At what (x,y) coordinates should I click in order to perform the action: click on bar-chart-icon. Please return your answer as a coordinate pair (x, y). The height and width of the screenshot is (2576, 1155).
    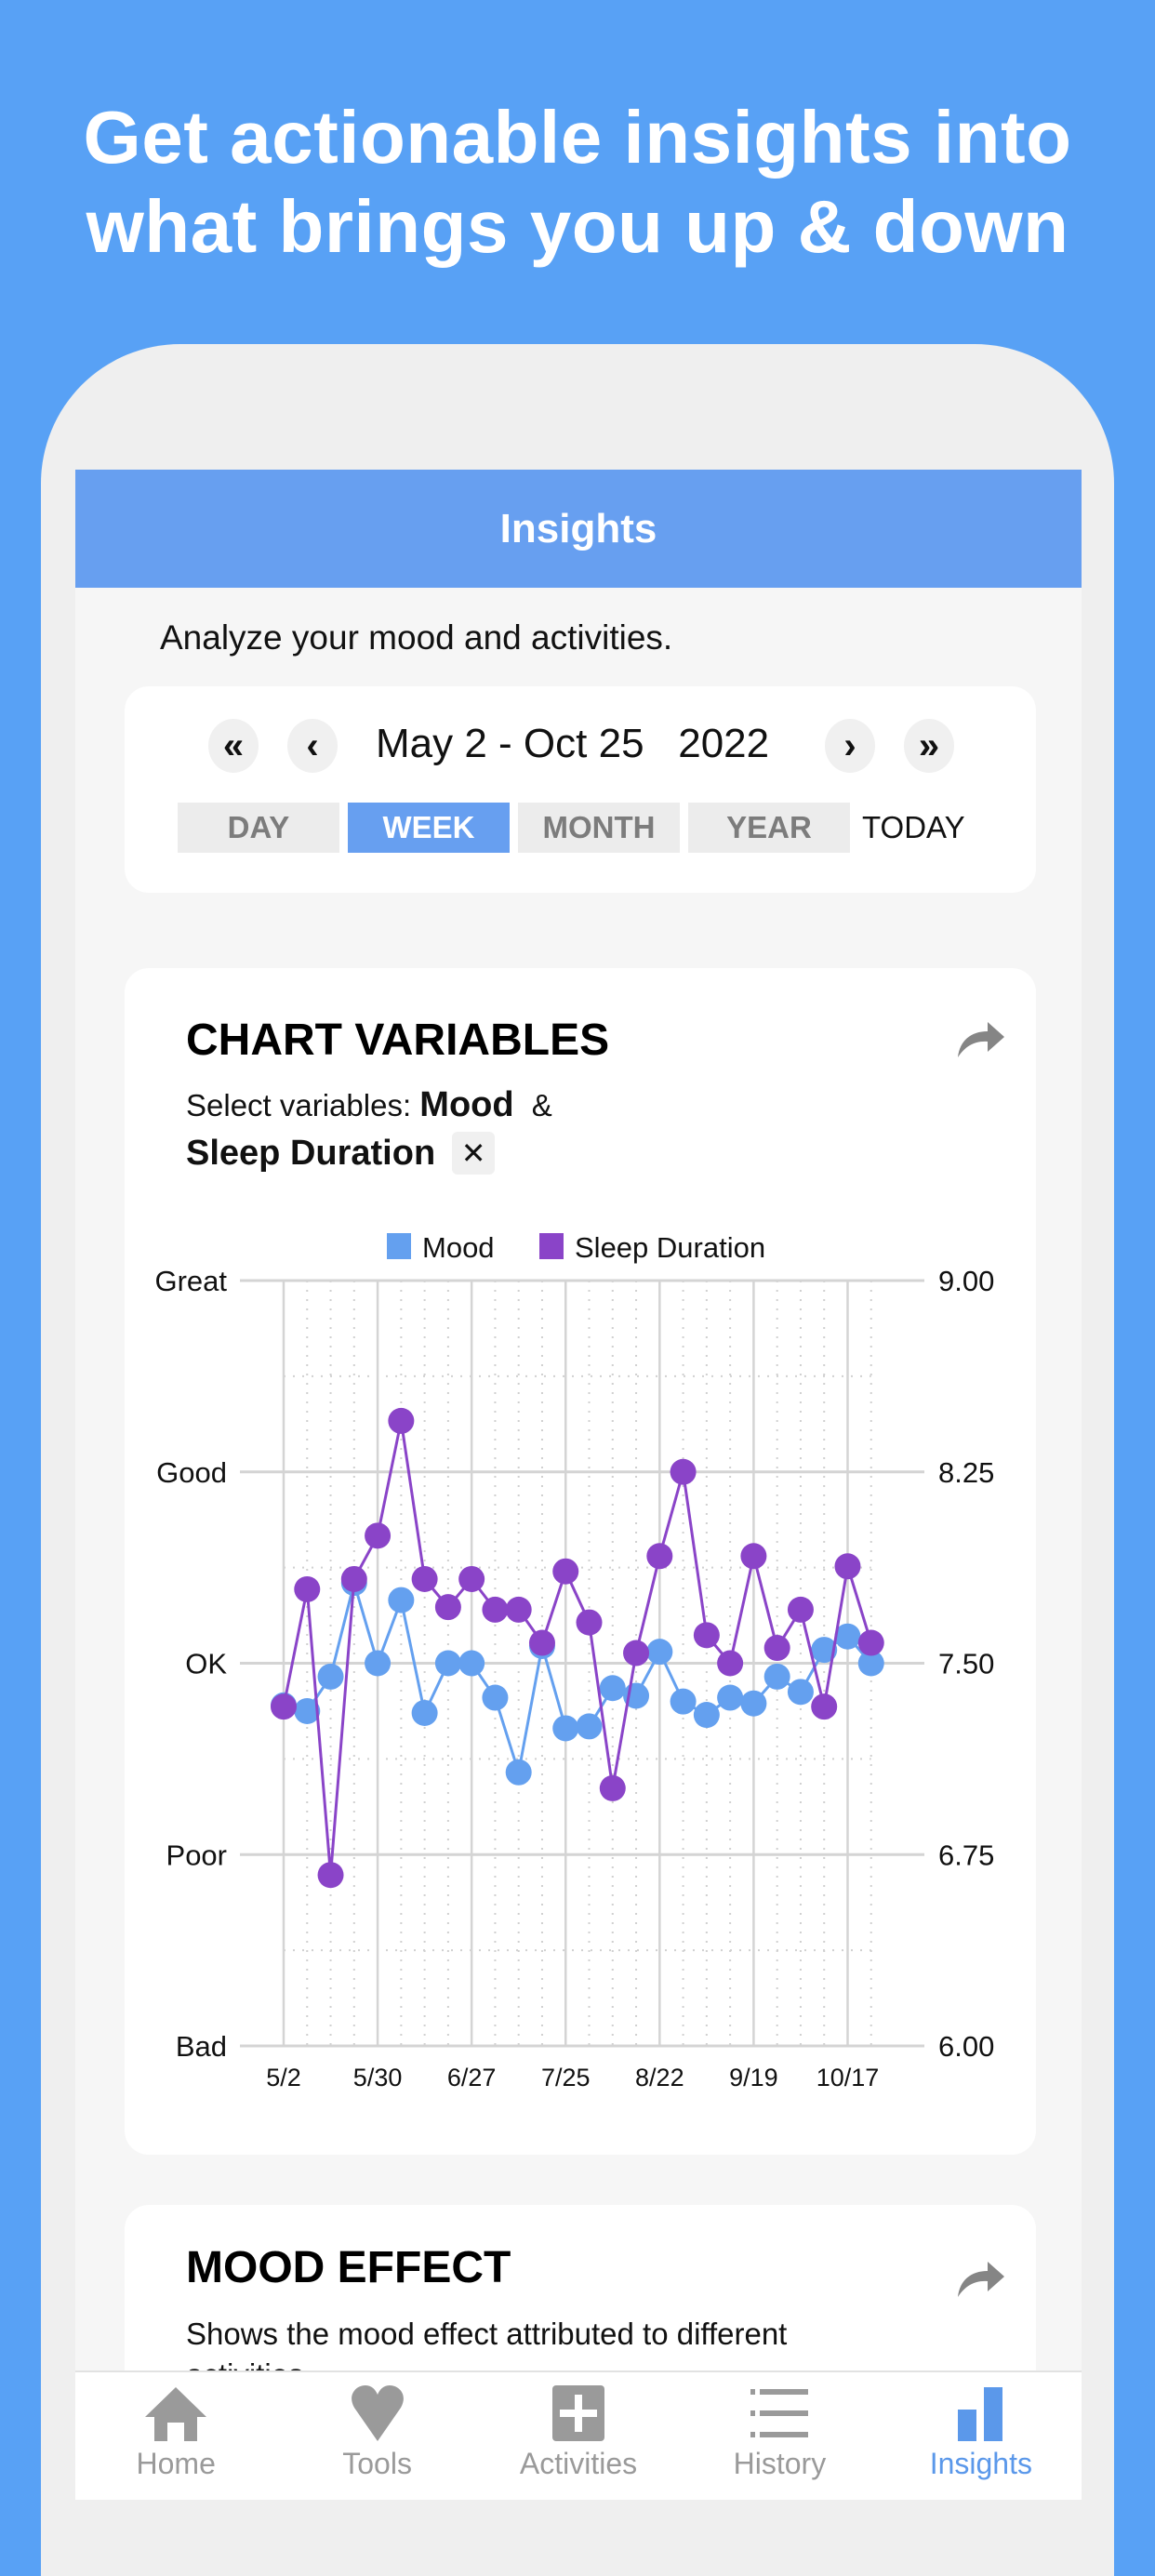
    Looking at the image, I should click on (979, 2414).